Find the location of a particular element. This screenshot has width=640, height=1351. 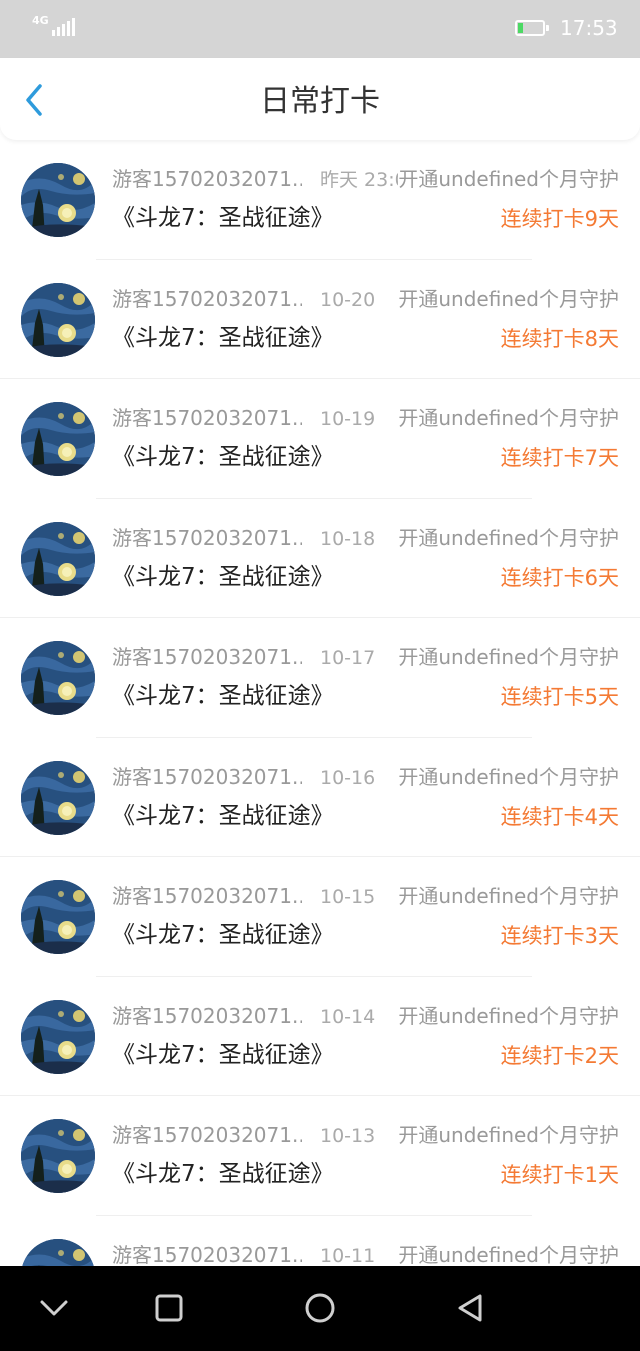

checkin-date: 10-11 is located at coordinates (348, 1255).